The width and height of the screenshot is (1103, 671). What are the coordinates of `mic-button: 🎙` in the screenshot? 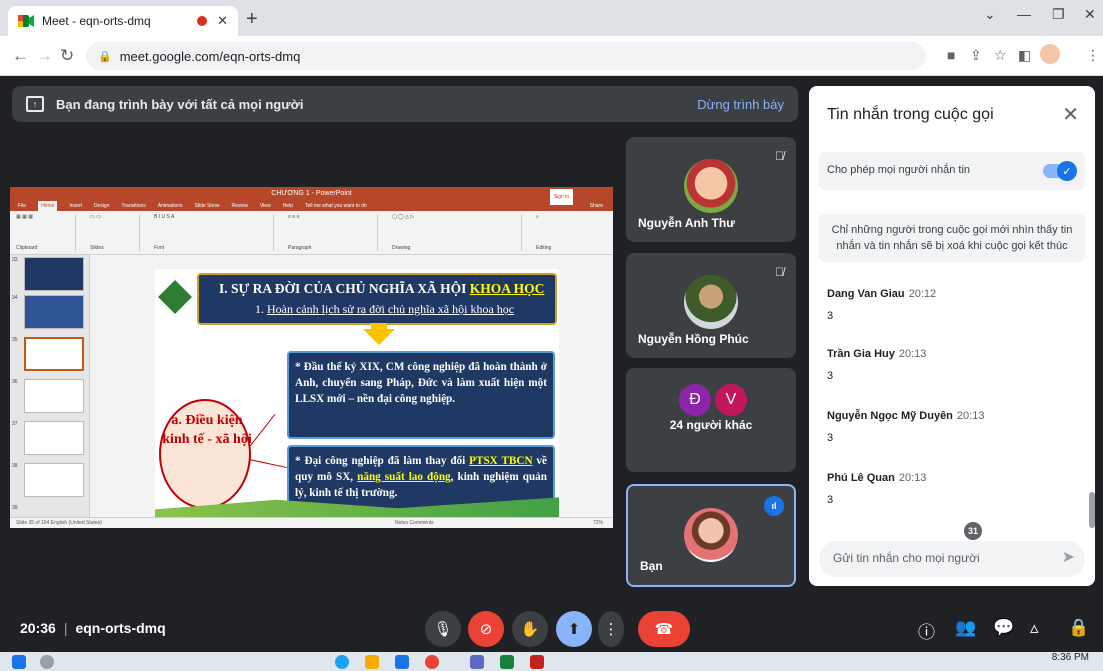 It's located at (443, 629).